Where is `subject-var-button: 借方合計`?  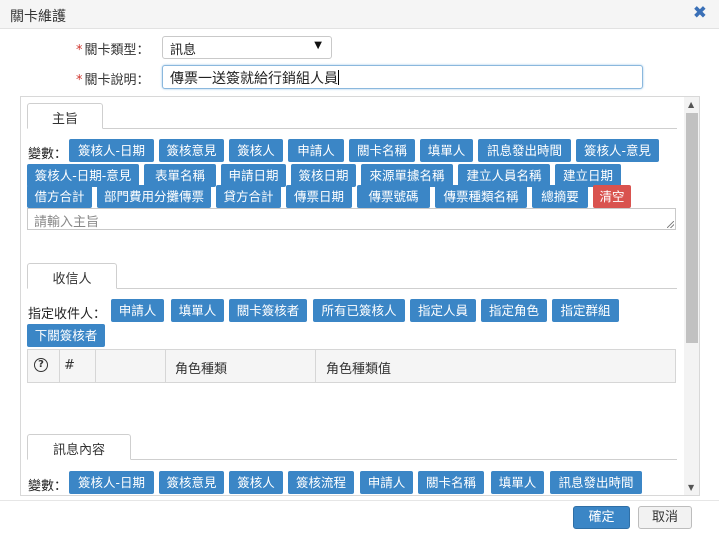
subject-var-button: 借方合計 is located at coordinates (59, 196).